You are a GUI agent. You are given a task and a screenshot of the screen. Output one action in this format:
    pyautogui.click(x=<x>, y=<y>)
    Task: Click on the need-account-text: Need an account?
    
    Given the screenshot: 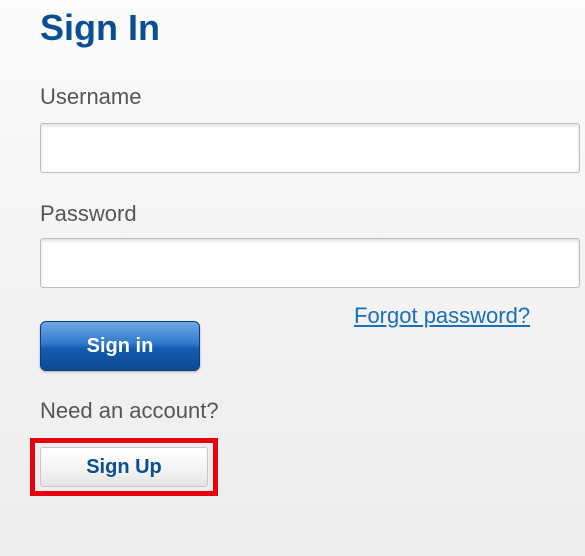 What is the action you would take?
    pyautogui.click(x=129, y=410)
    